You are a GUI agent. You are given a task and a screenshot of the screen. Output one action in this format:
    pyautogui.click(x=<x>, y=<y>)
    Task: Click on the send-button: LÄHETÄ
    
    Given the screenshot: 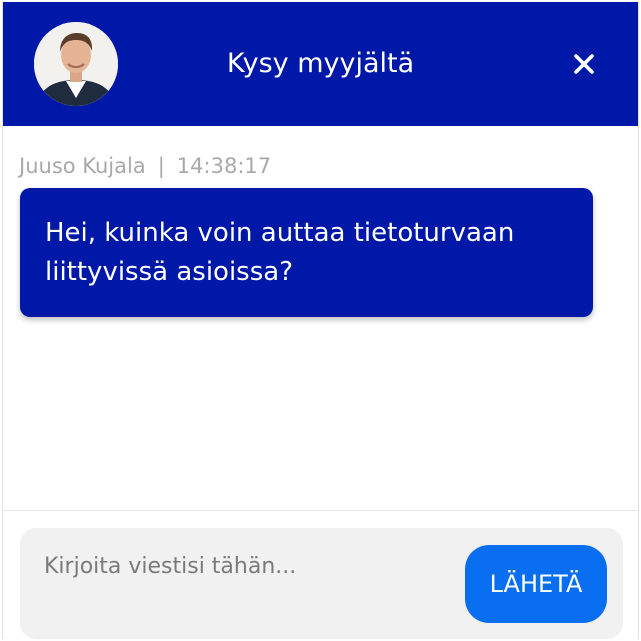 What is the action you would take?
    pyautogui.click(x=536, y=584)
    